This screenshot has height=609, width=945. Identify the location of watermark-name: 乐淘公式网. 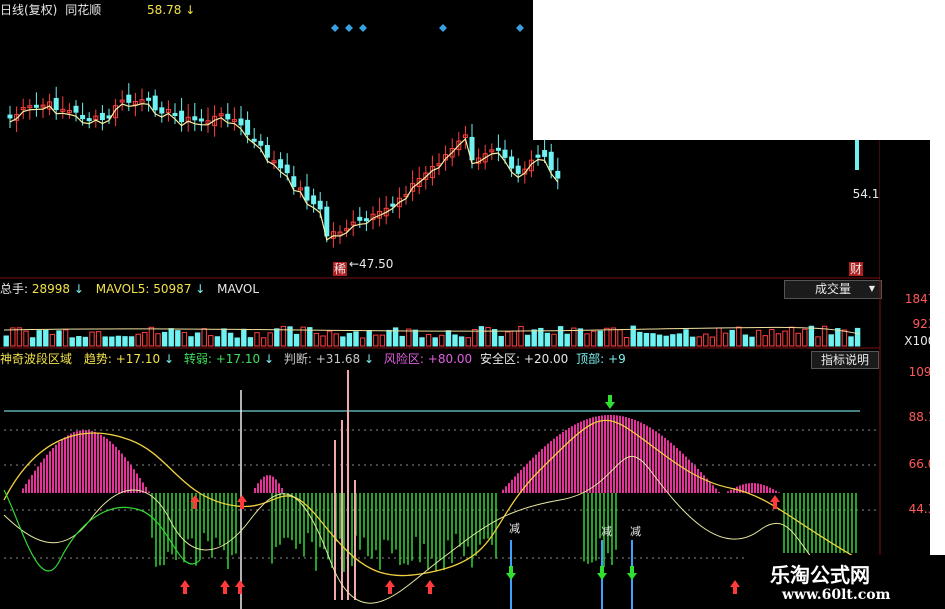
(820, 575).